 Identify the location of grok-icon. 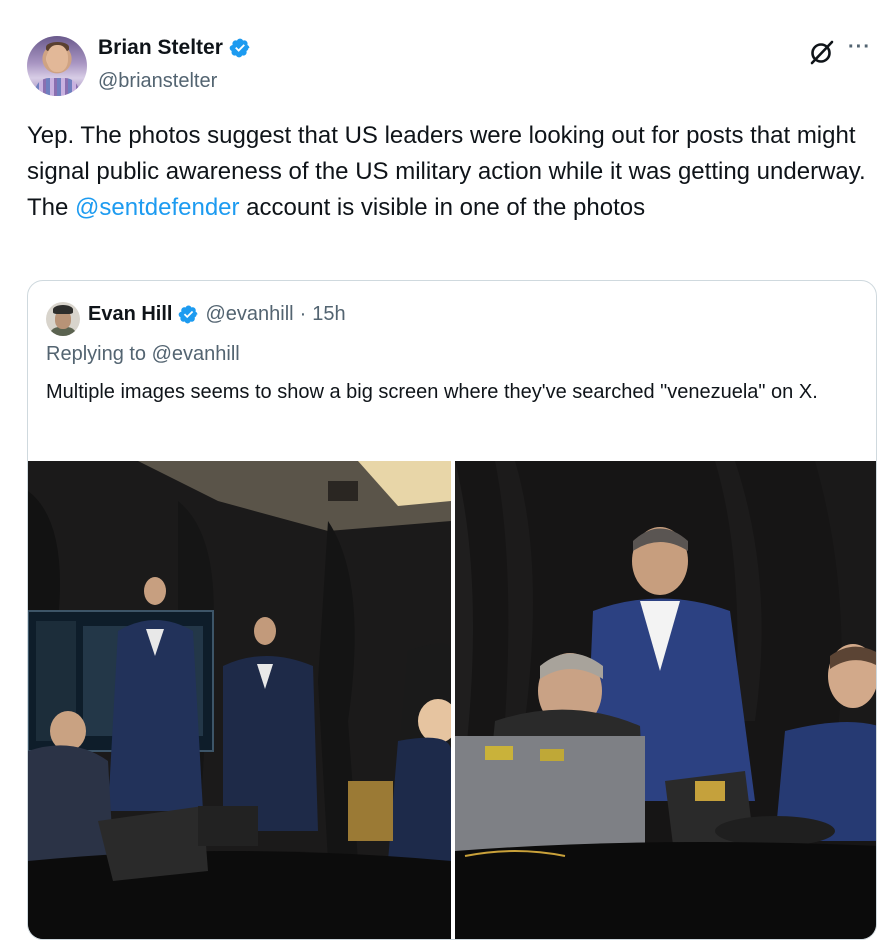
(822, 52).